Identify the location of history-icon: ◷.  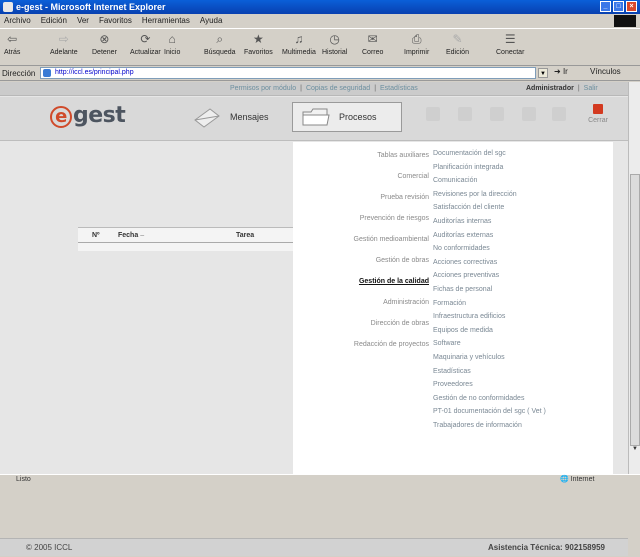
(334, 39).